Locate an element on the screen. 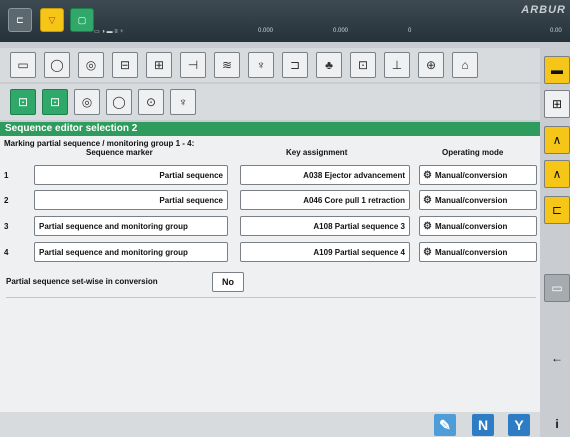  heating-icon: ≋ is located at coordinates (227, 65).